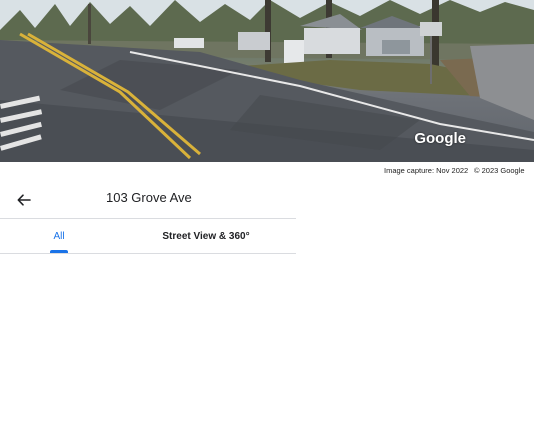 The image size is (534, 432). Describe the element at coordinates (206, 236) in the screenshot. I see `tab-street-view-360: Street View & 360°` at that location.